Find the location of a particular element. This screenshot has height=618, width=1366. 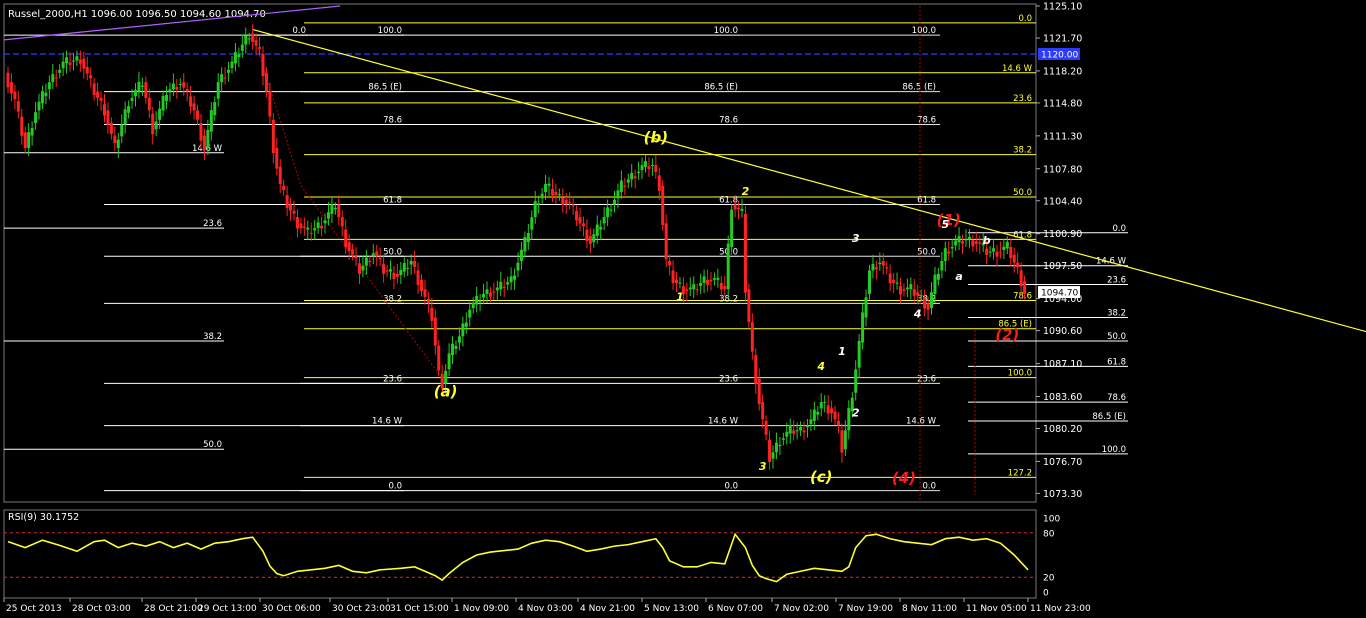

time-tick-label: 30 Oct 23:00 is located at coordinates (361, 609).